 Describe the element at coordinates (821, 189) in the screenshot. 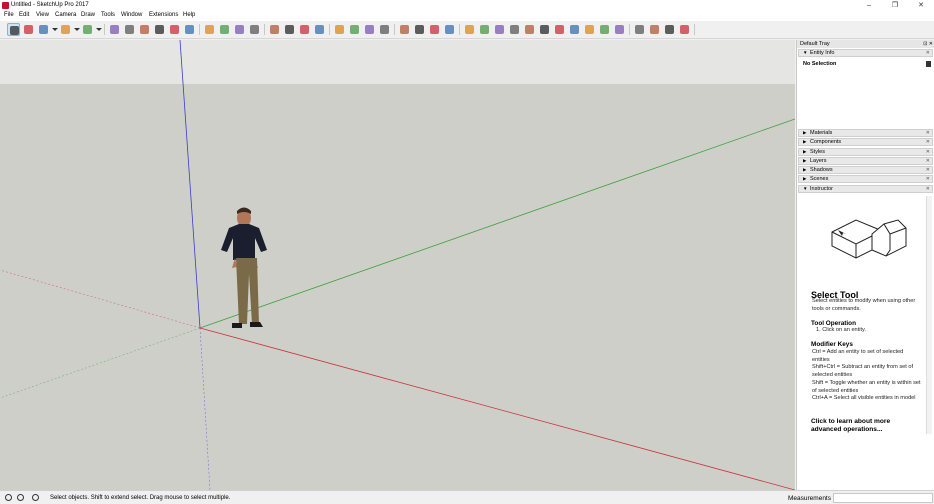

I see `panel-label: Instructor` at that location.